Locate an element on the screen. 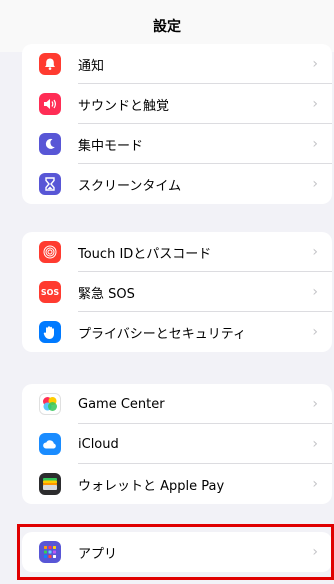 Image resolution: width=334 pixels, height=584 pixels. speaker-icon is located at coordinates (50, 104).